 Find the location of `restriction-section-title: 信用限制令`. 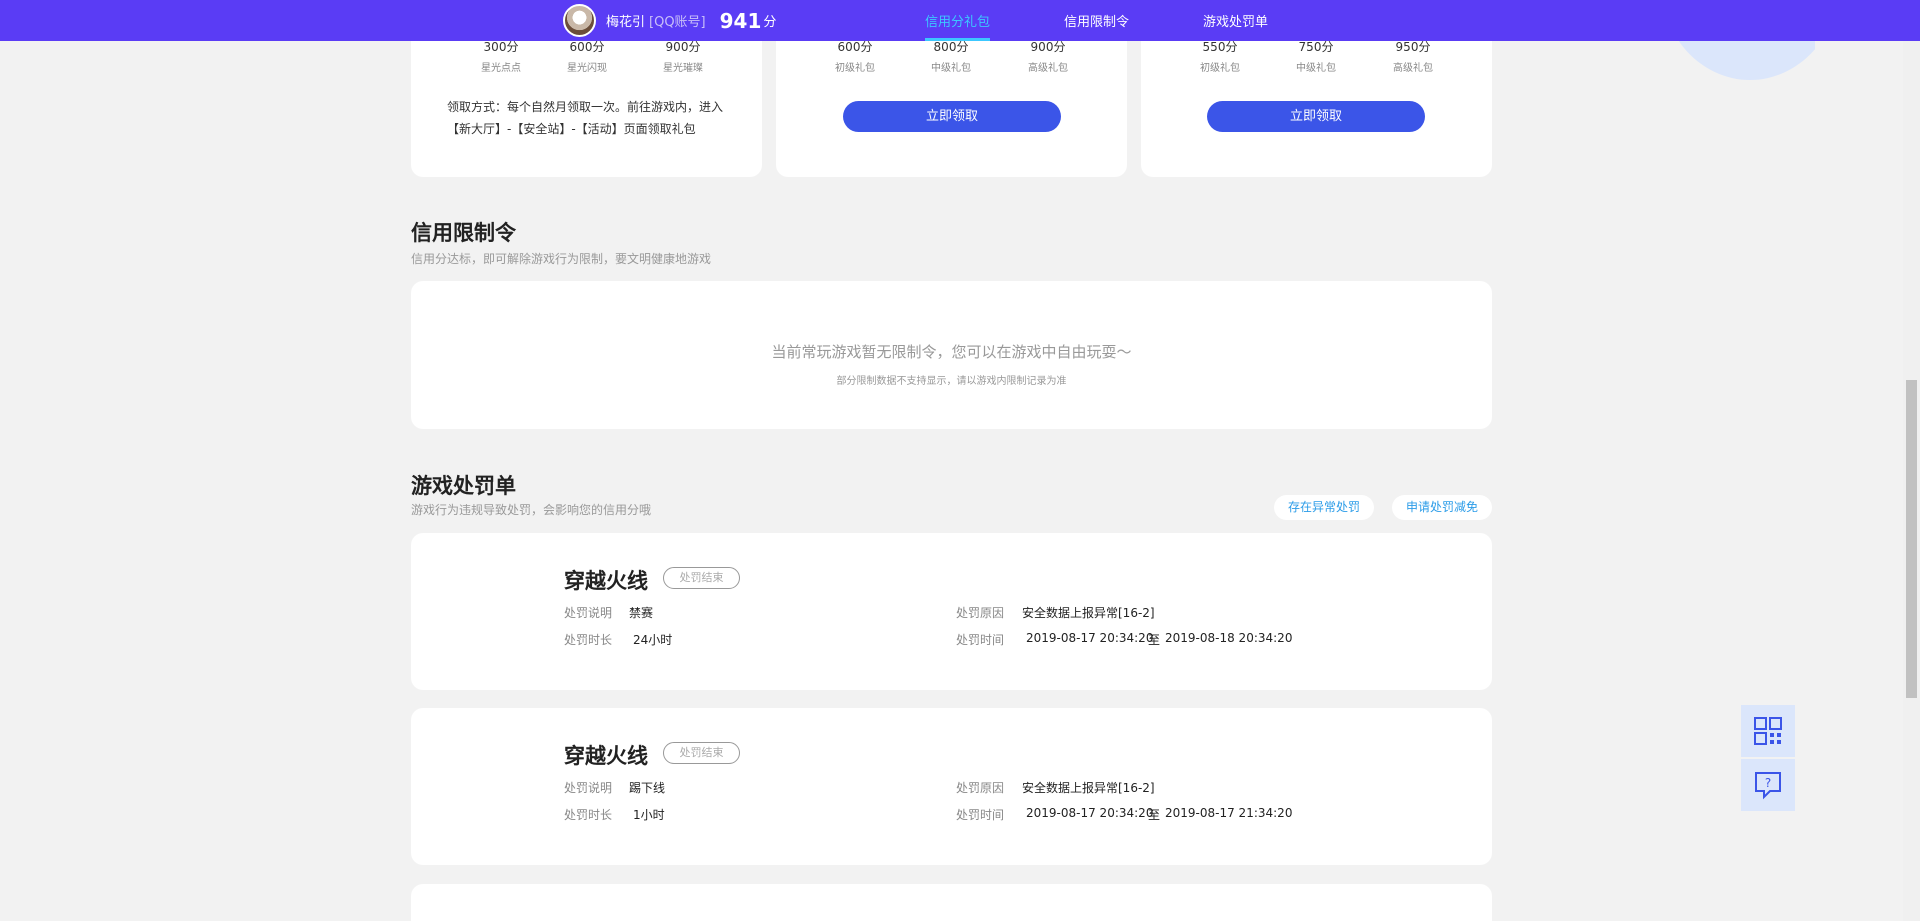

restriction-section-title: 信用限制令 is located at coordinates (463, 233).